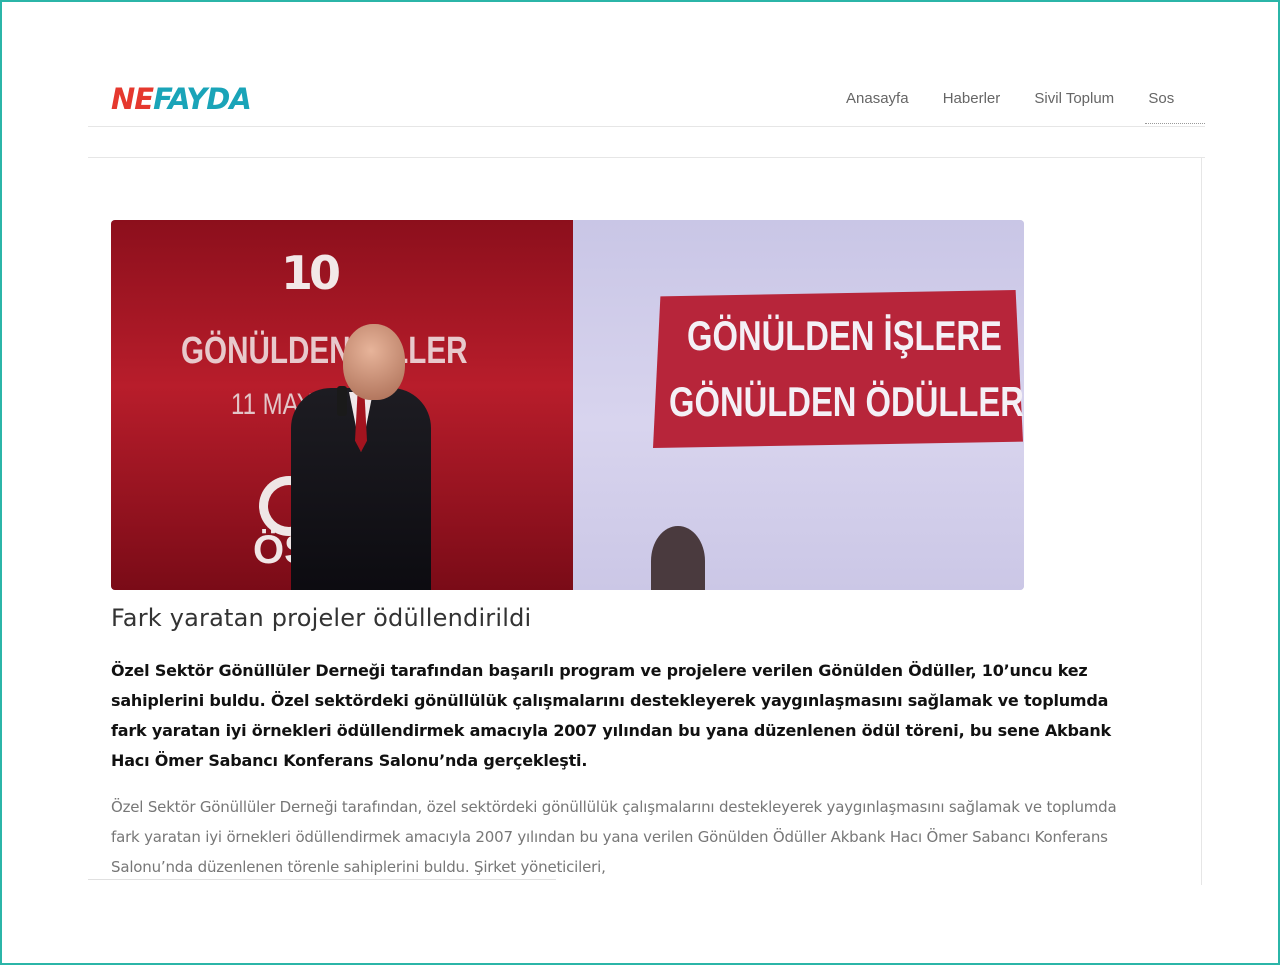  Describe the element at coordinates (322, 879) in the screenshot. I see `scroll-divider` at that location.